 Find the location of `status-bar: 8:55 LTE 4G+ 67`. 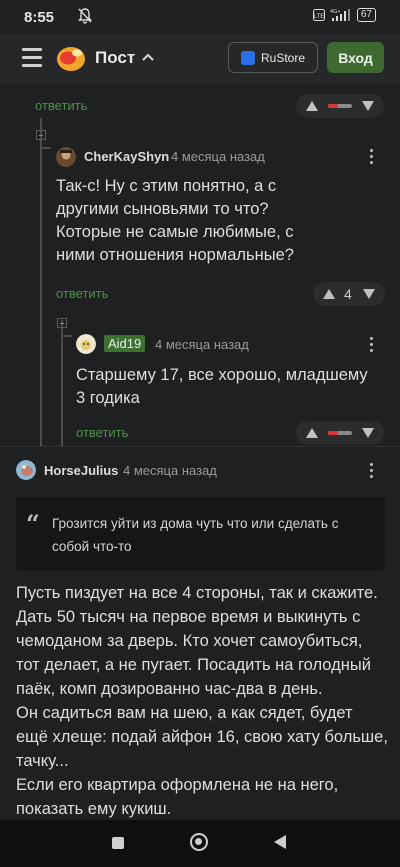

status-bar: 8:55 LTE 4G+ 67 is located at coordinates (200, 17).